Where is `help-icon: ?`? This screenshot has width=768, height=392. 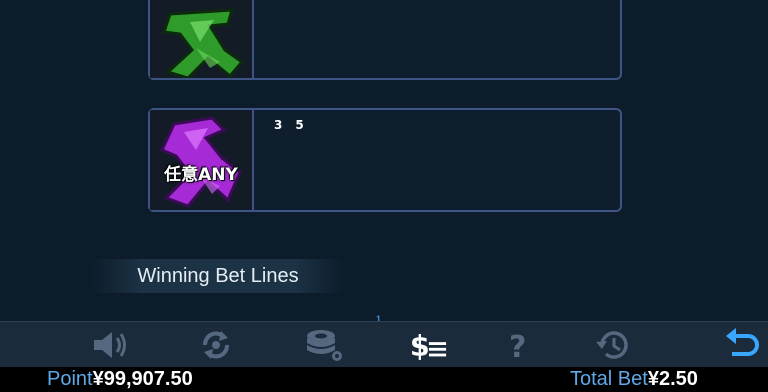 help-icon: ? is located at coordinates (517, 346).